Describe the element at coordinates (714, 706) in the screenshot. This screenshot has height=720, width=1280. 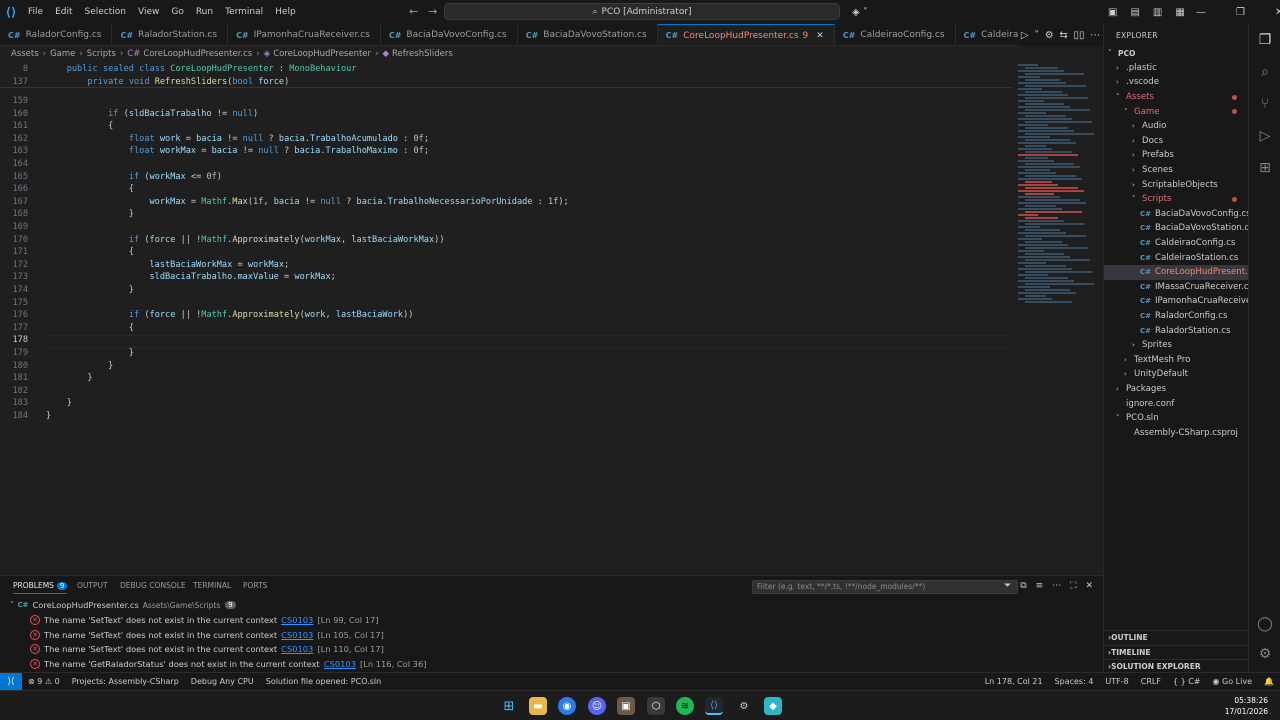
I see `vscode-taskbar-icon: ⟨⟩` at that location.